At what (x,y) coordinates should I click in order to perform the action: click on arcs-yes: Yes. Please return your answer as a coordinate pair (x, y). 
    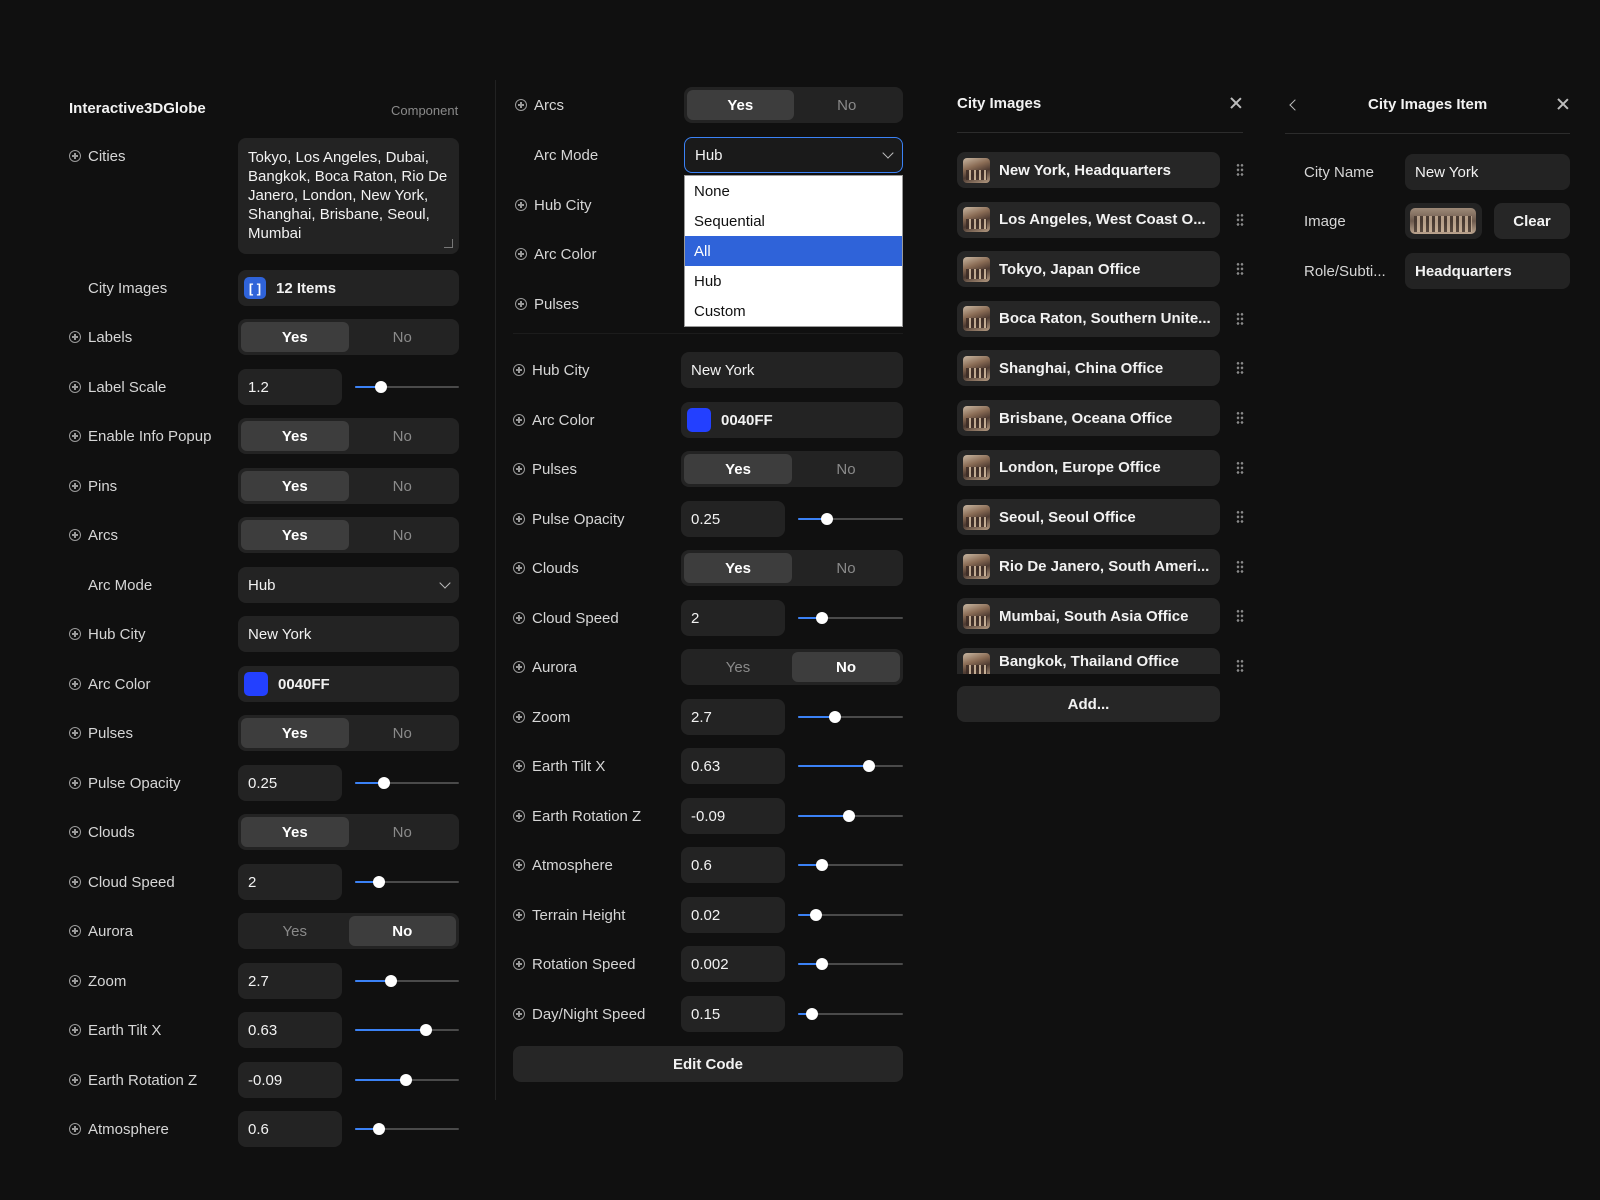
    Looking at the image, I should click on (295, 535).